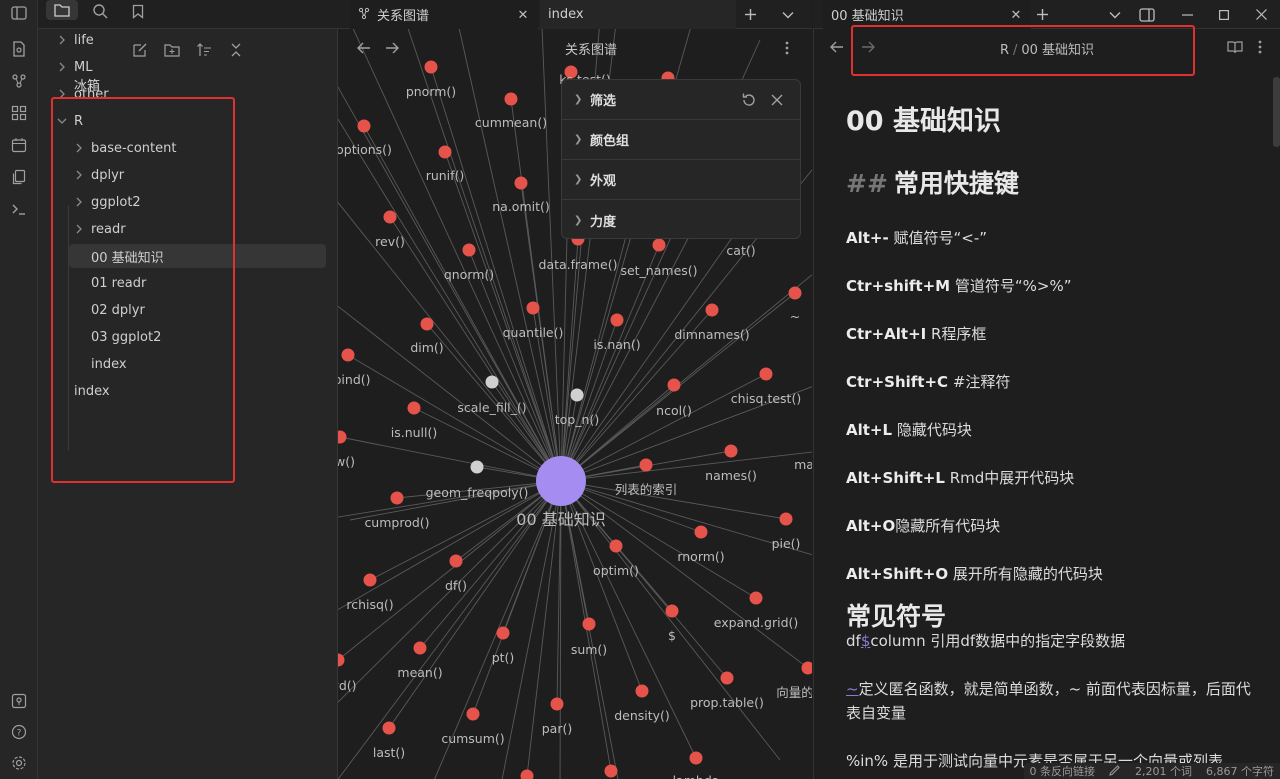 Image resolution: width=1280 pixels, height=779 pixels. I want to click on folder-item: dplyr, so click(197, 175).